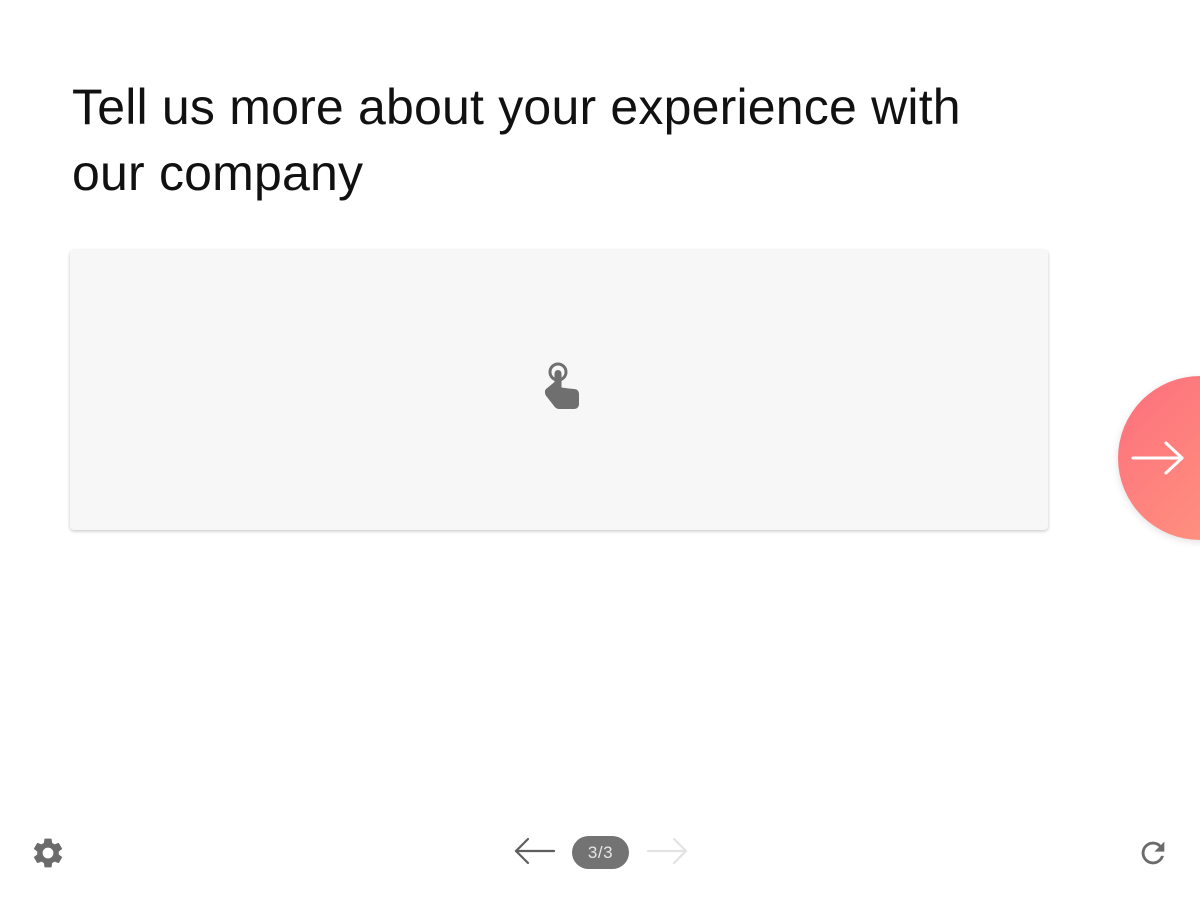 The width and height of the screenshot is (1200, 900). I want to click on page-counter-badge: 3/3, so click(600, 852).